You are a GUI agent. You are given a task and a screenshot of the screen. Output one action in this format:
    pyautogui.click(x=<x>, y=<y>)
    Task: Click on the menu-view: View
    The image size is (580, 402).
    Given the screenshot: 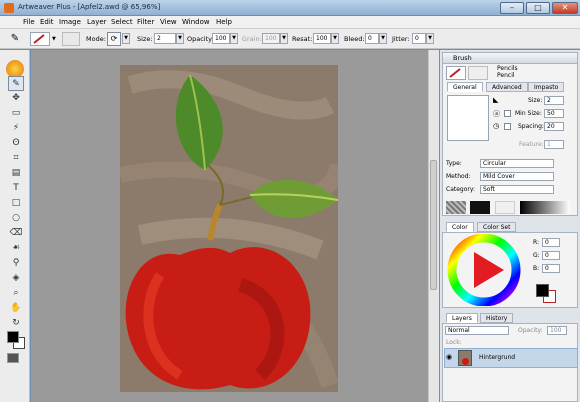 What is the action you would take?
    pyautogui.click(x=168, y=22)
    